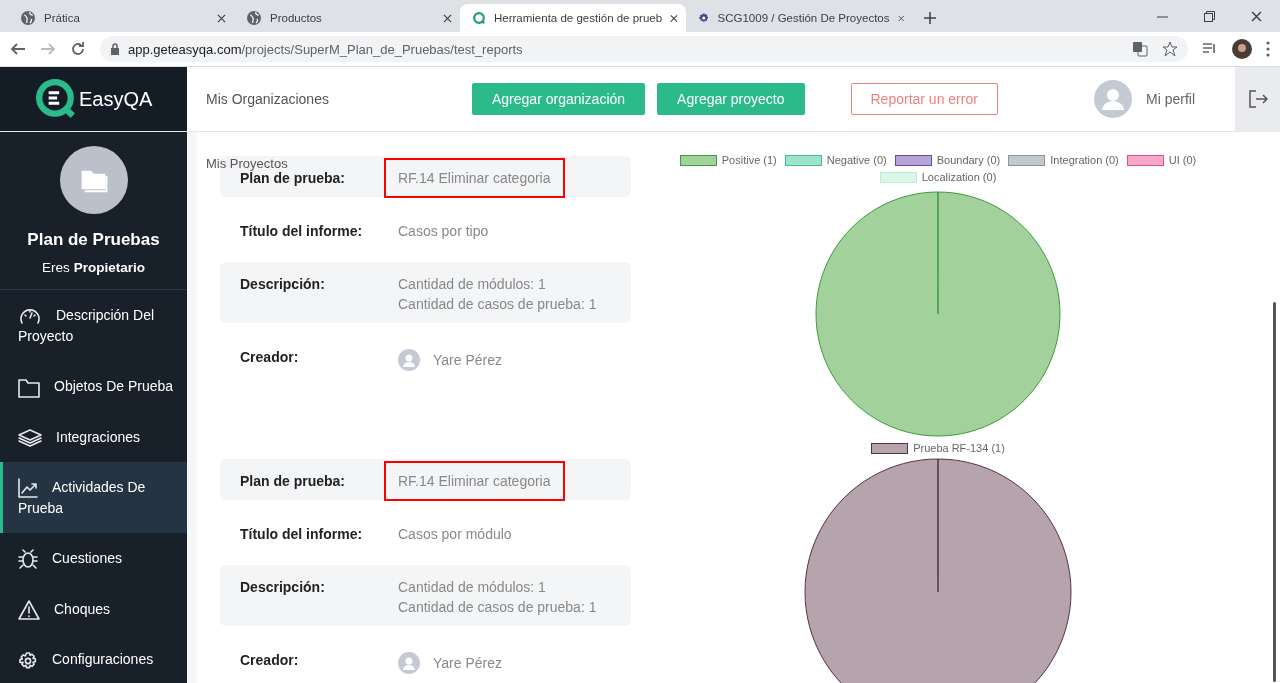 This screenshot has height=683, width=1280. I want to click on legend-label: Integration (0), so click(1084, 160).